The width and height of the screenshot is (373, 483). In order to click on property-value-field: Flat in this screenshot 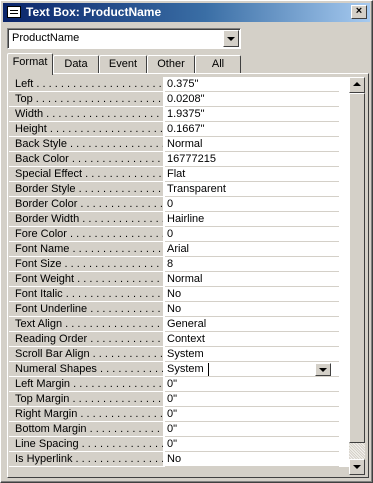, I will do `click(252, 174)`.